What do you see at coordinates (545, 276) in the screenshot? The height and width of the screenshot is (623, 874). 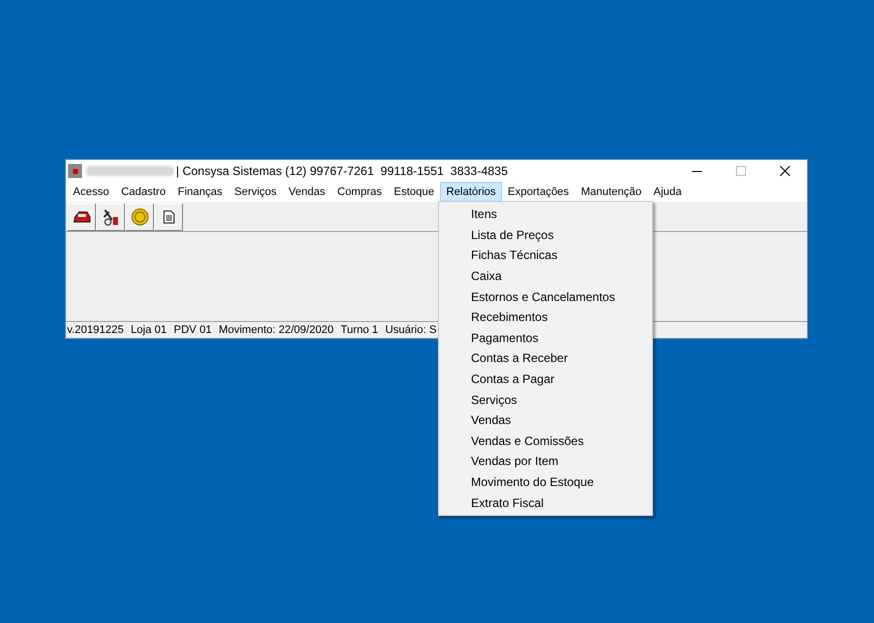 I see `dropdown-item: Caixa` at bounding box center [545, 276].